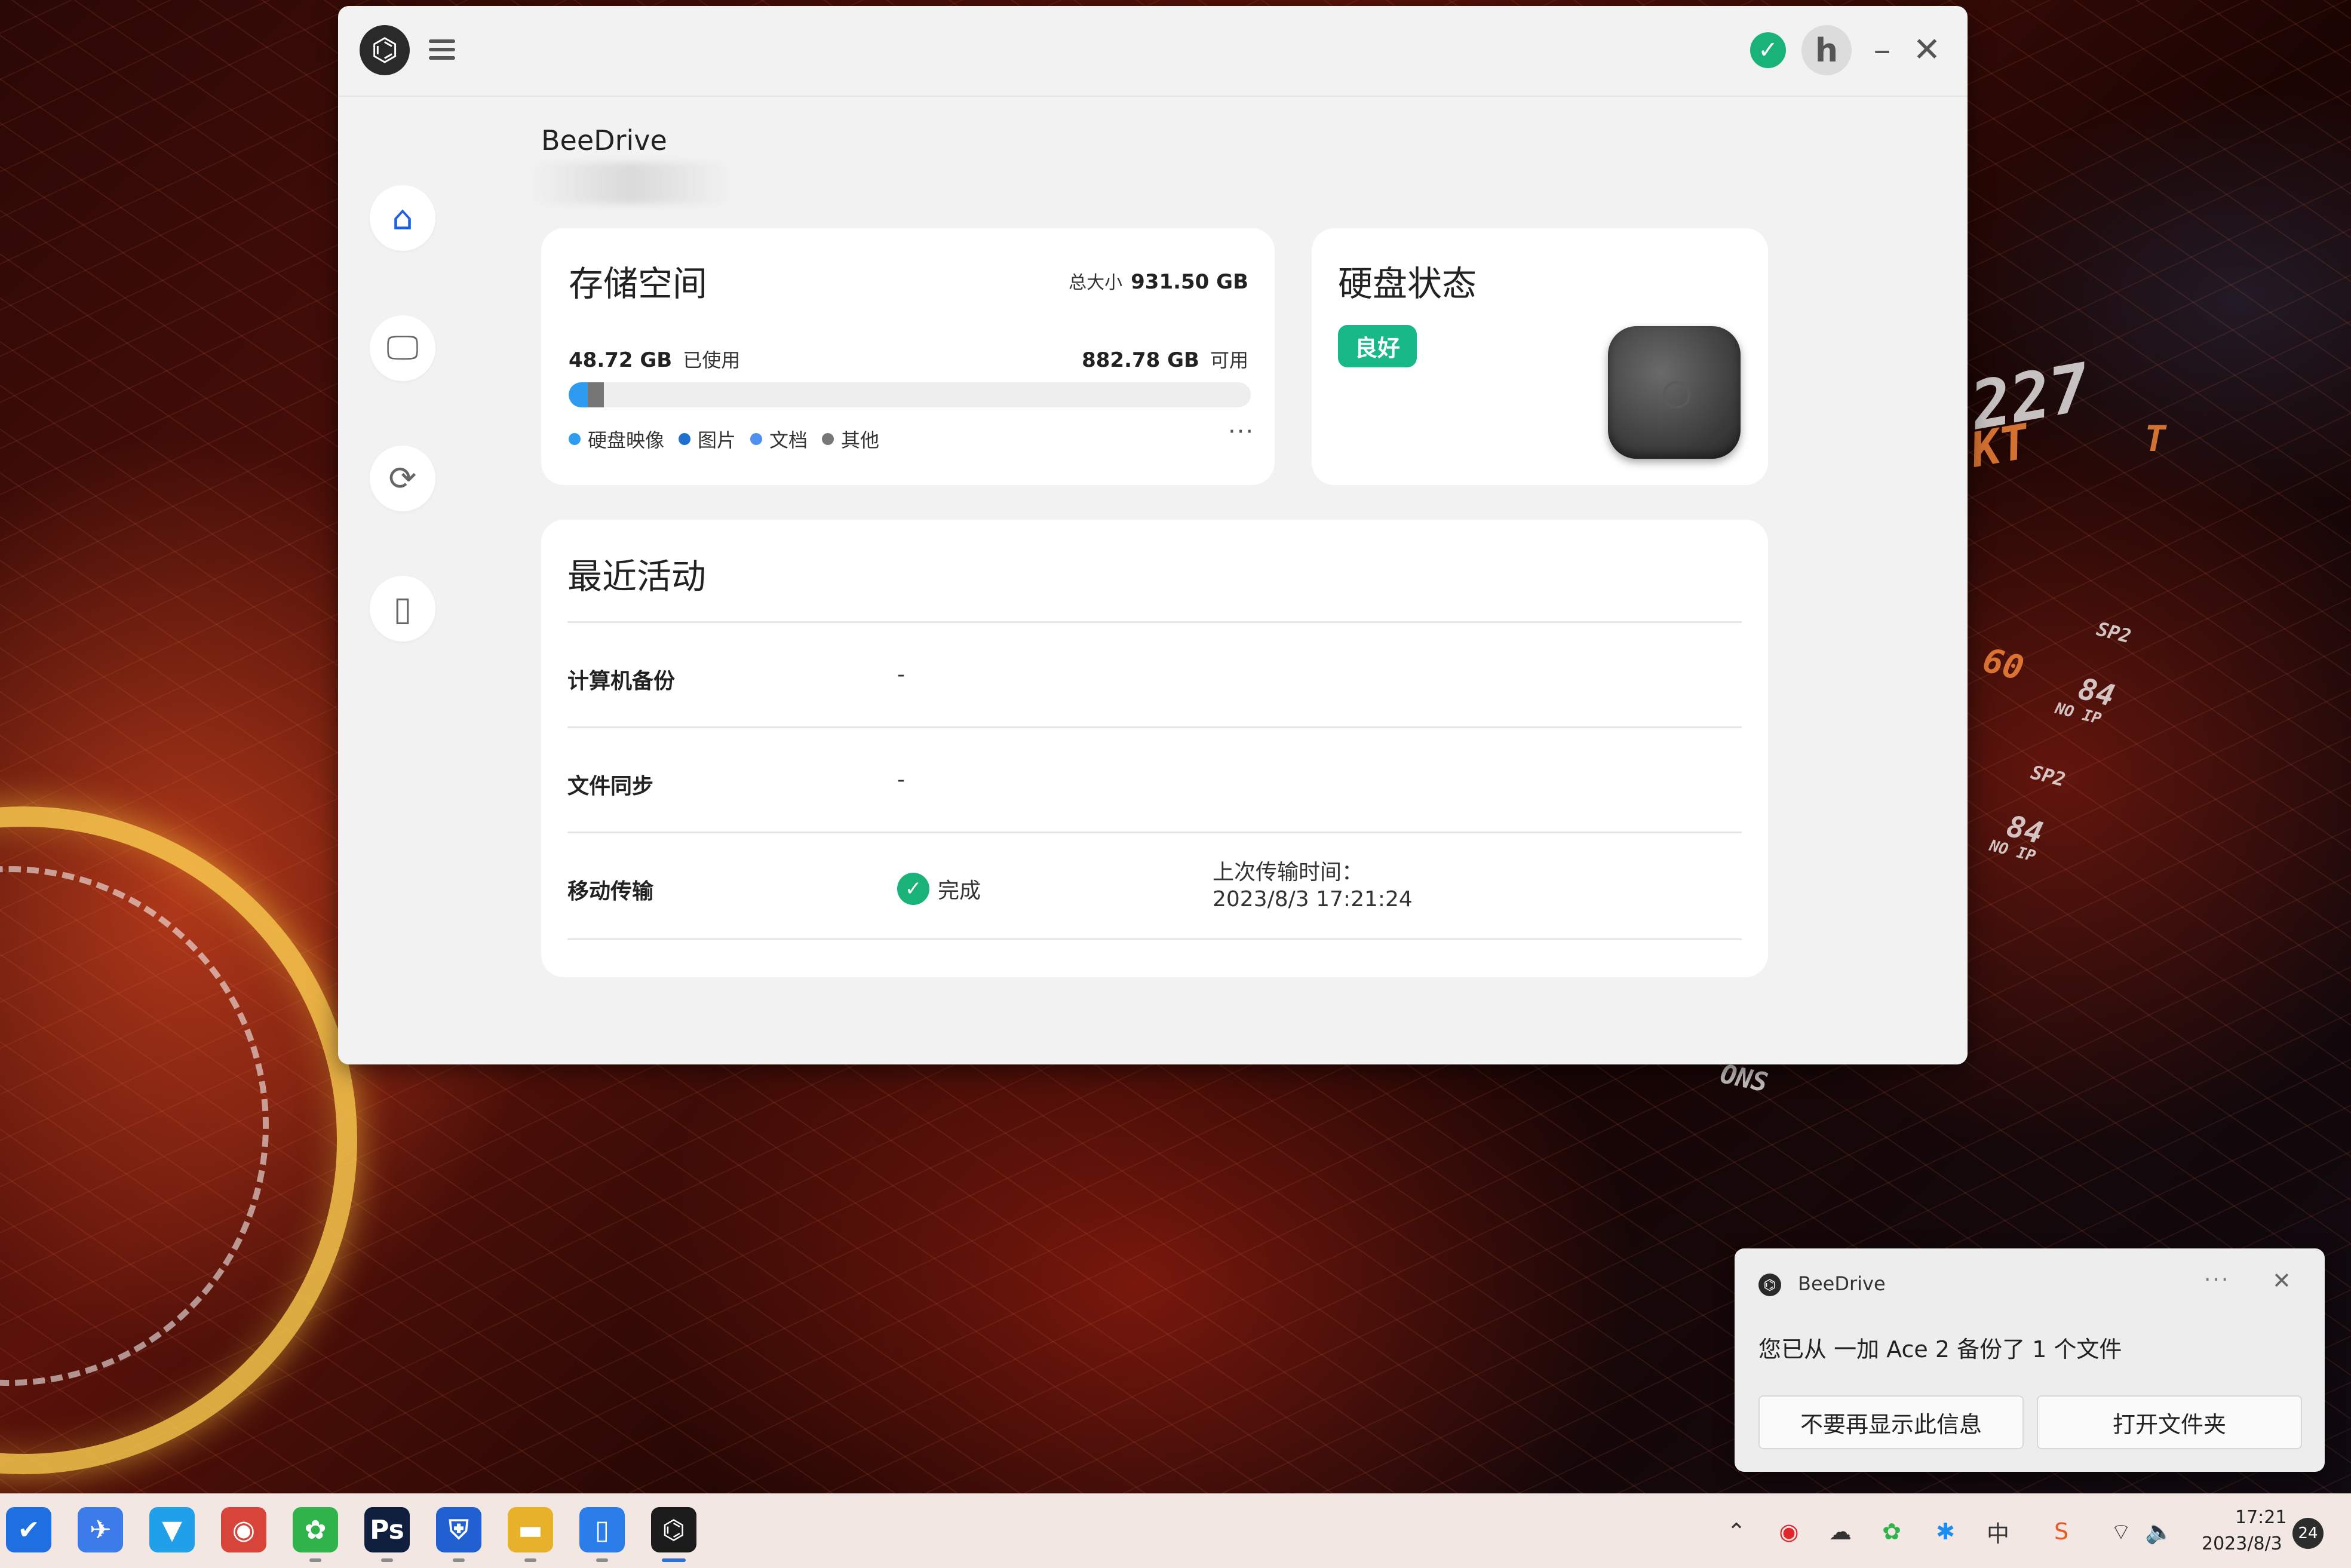 The width and height of the screenshot is (2351, 1568). What do you see at coordinates (402, 218) in the screenshot?
I see `sidebar-home-icon: ⌂` at bounding box center [402, 218].